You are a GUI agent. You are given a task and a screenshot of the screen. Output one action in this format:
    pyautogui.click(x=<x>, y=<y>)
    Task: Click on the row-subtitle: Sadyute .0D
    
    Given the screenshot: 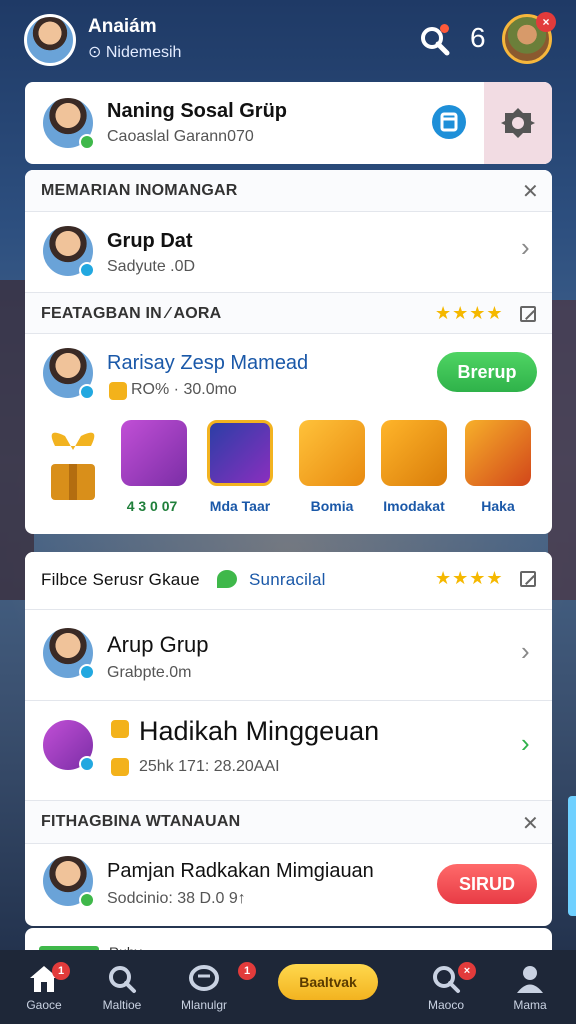 What is the action you would take?
    pyautogui.click(x=151, y=266)
    